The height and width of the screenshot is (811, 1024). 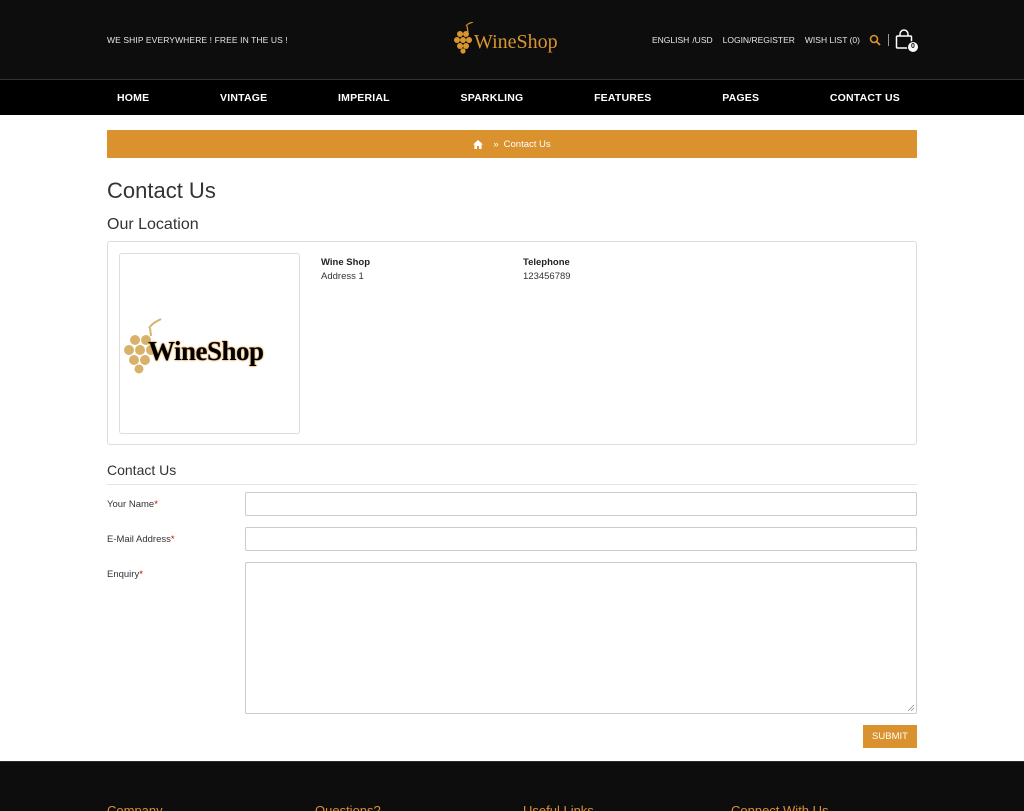 What do you see at coordinates (135, 807) in the screenshot?
I see `footer-heading-company: Company` at bounding box center [135, 807].